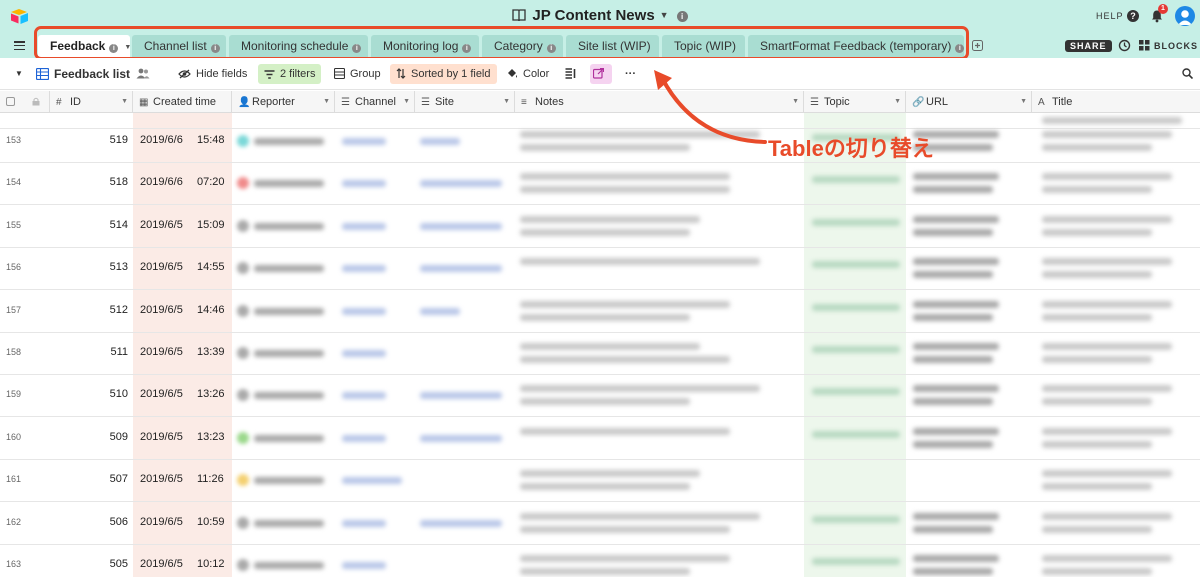 Image resolution: width=1200 pixels, height=577 pixels. What do you see at coordinates (421, 46) in the screenshot?
I see `tab-label: Monitoring log` at bounding box center [421, 46].